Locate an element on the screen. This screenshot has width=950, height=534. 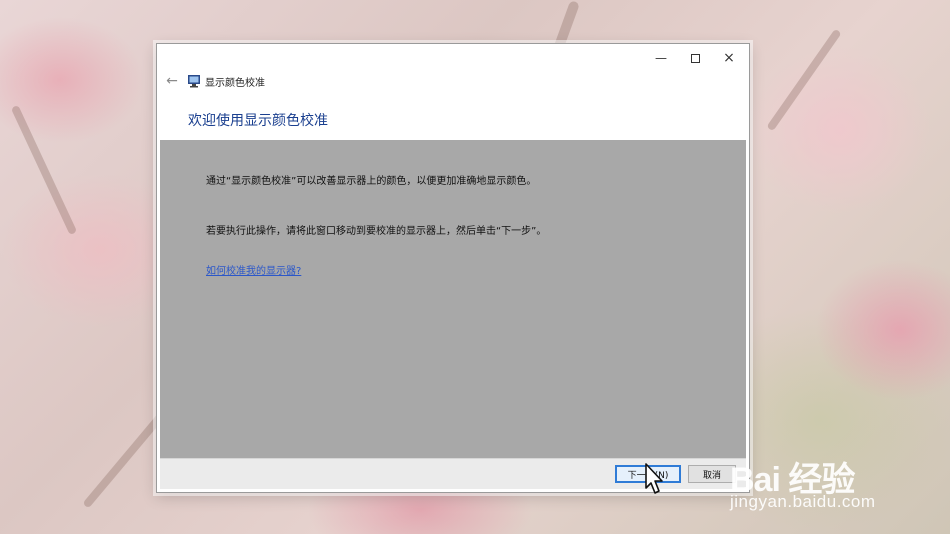
back-arrow-icon: ← is located at coordinates (172, 81).